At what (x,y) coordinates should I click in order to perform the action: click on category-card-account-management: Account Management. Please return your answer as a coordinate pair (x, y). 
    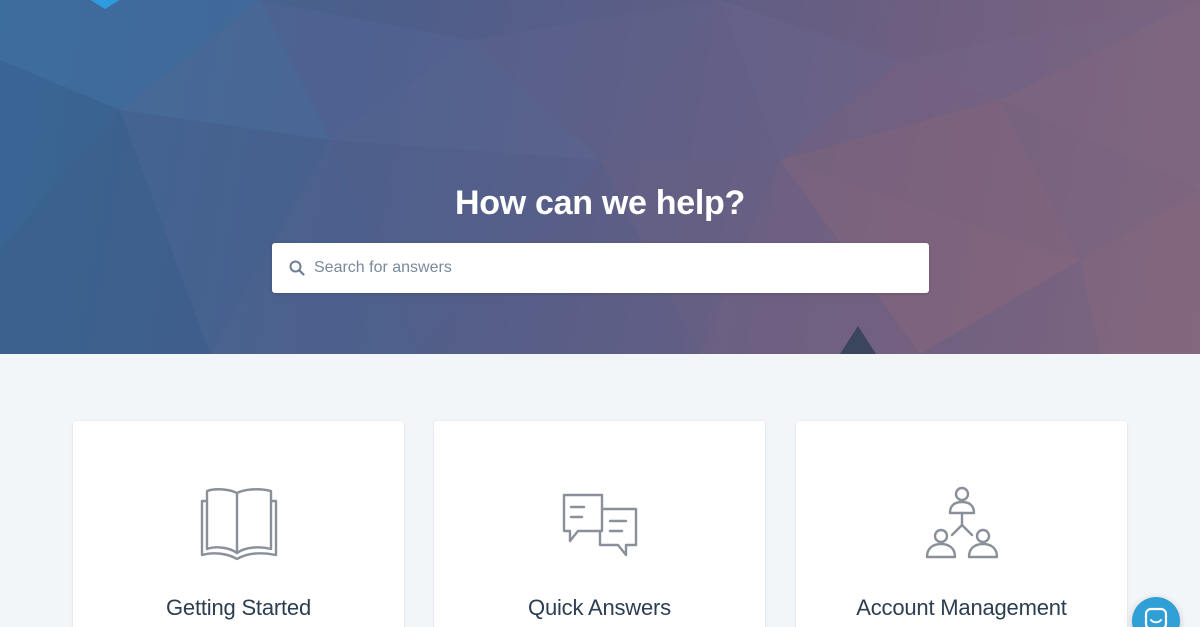
    Looking at the image, I should click on (961, 524).